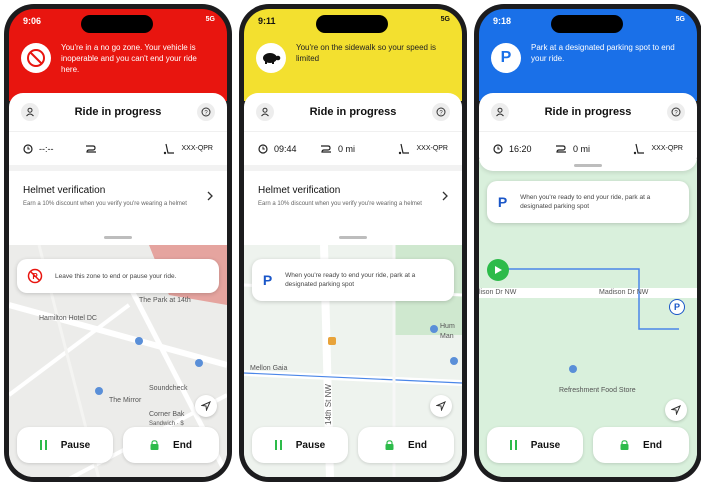 The width and height of the screenshot is (701, 485). I want to click on ride-card: Ride in progress ? 16:20 0 mi XXX-QPR, so click(588, 132).